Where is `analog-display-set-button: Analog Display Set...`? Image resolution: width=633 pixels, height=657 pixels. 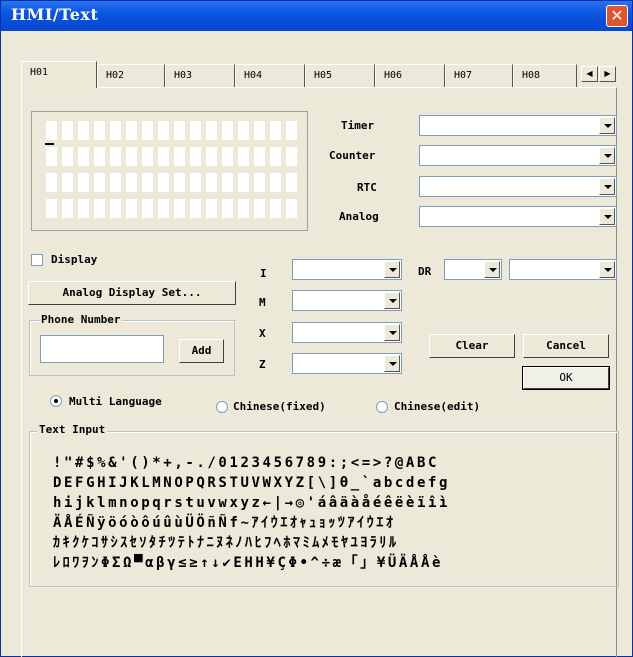 analog-display-set-button: Analog Display Set... is located at coordinates (132, 293).